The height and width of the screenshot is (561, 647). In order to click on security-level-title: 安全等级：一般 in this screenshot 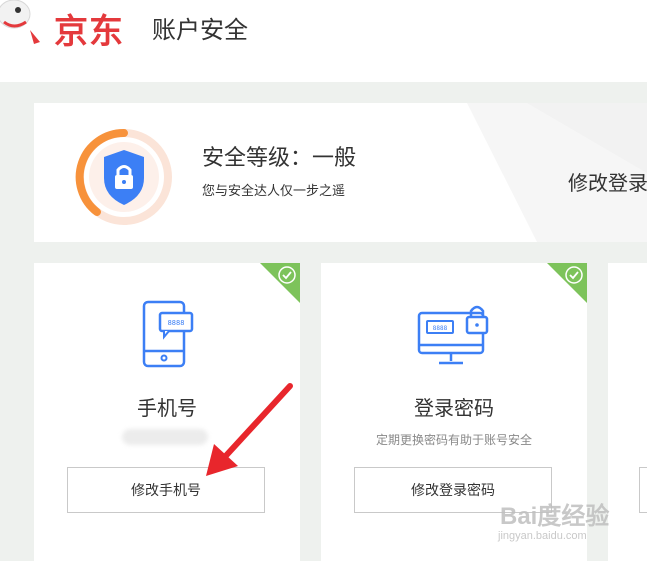, I will do `click(279, 157)`.